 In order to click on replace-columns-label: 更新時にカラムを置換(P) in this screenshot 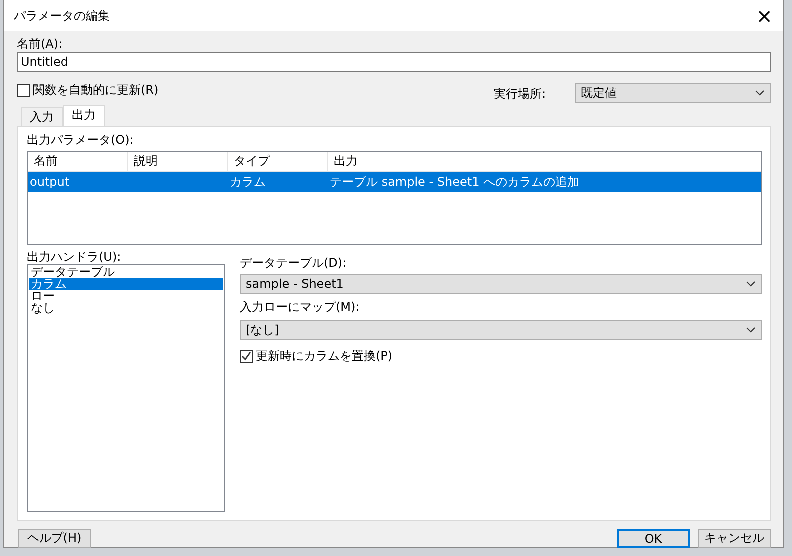, I will do `click(324, 356)`.